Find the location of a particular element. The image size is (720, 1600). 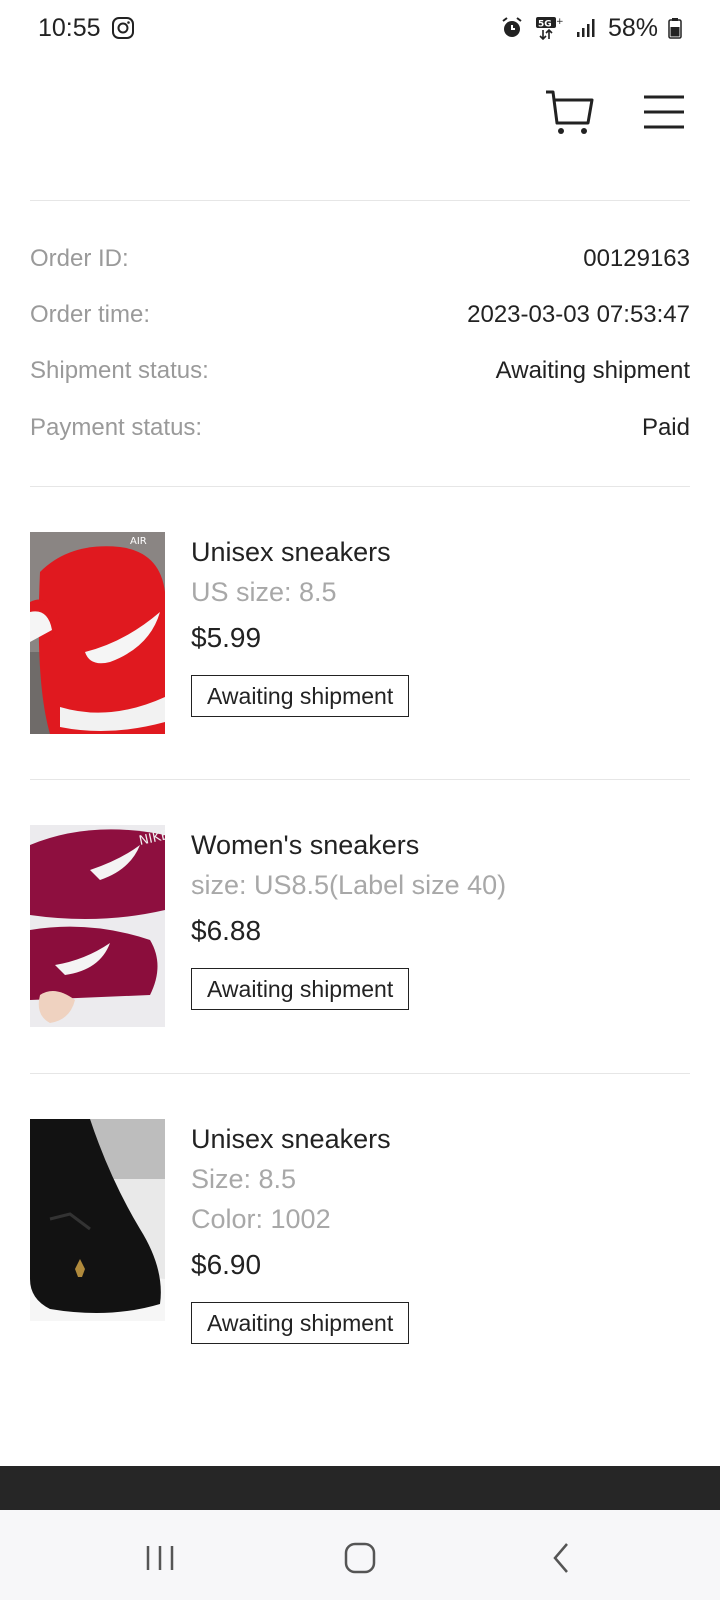

item-price: $5.99 is located at coordinates (226, 637).